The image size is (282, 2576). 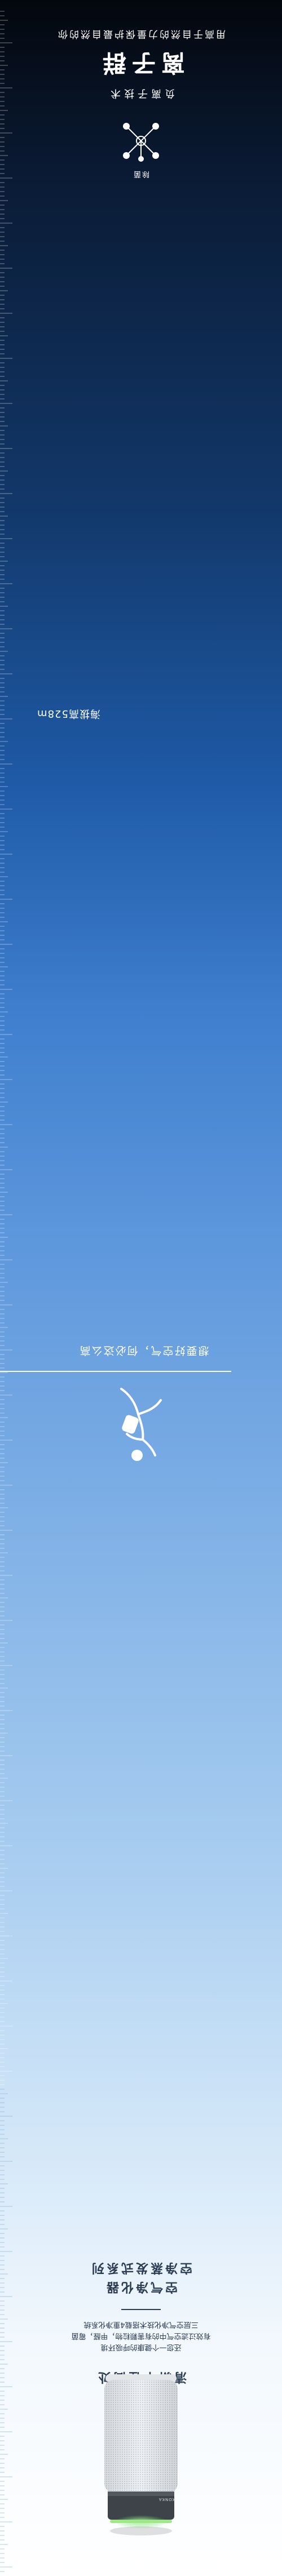 What do you see at coordinates (115, 1371) in the screenshot?
I see `divider-line` at bounding box center [115, 1371].